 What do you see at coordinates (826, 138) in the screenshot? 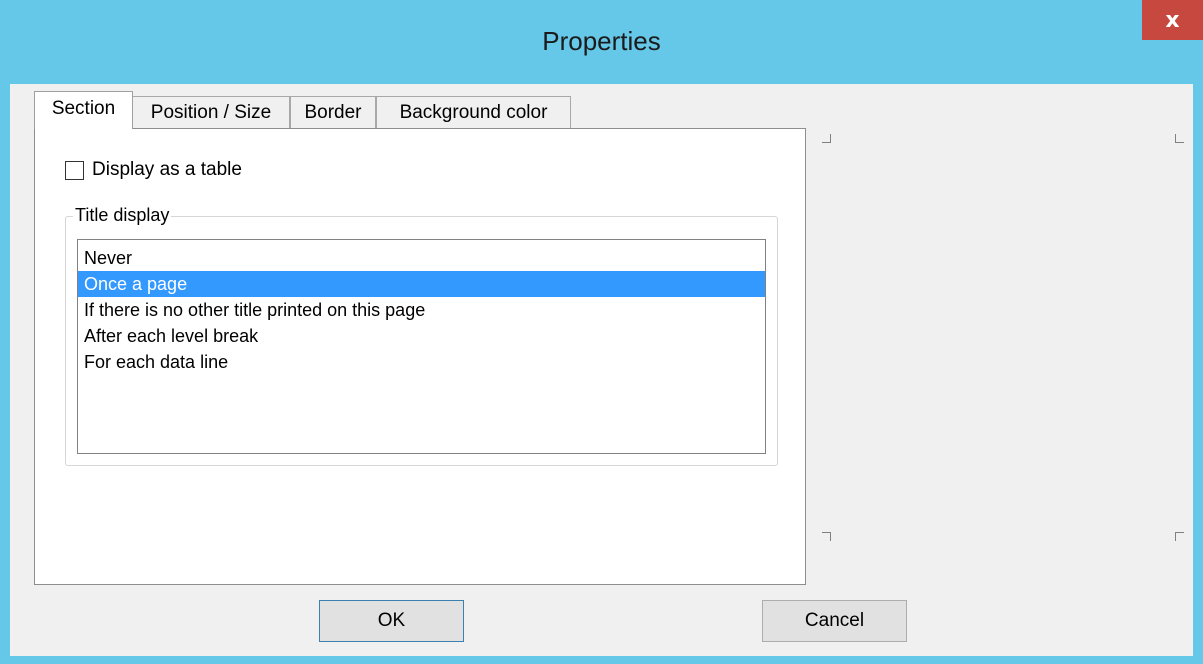
I see `corner-mark-top-left` at bounding box center [826, 138].